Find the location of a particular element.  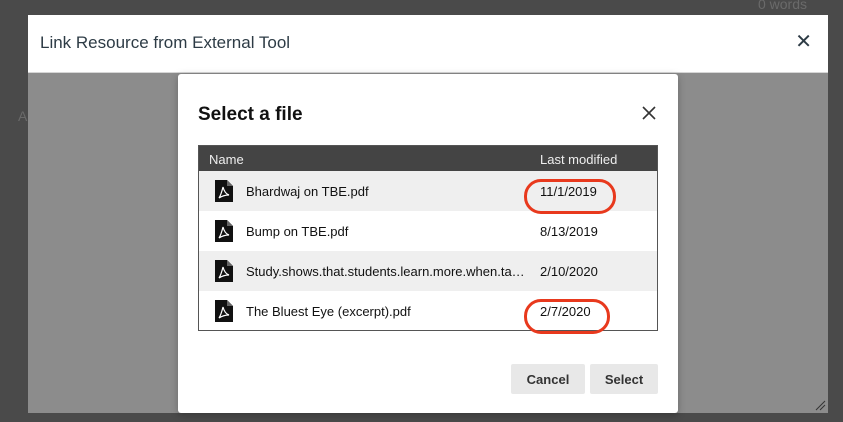

cancel-button: Cancel is located at coordinates (548, 379).